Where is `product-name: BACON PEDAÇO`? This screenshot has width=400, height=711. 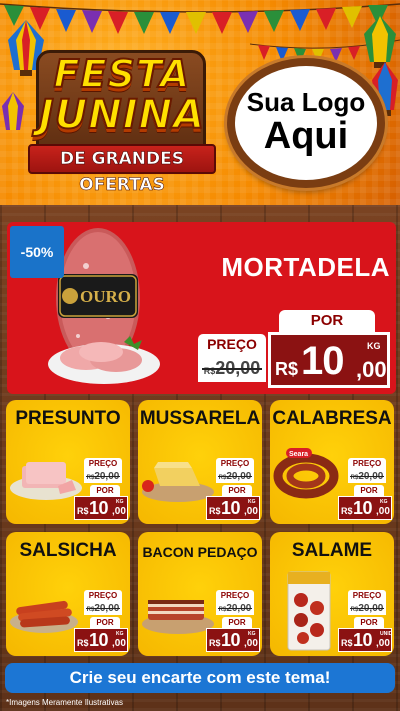 product-name: BACON PEDAÇO is located at coordinates (200, 552).